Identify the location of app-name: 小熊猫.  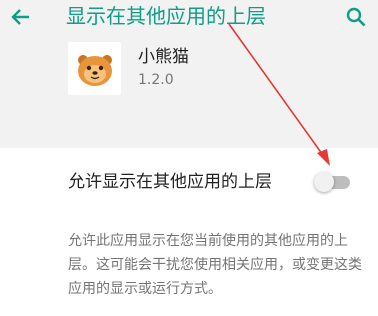
(163, 57).